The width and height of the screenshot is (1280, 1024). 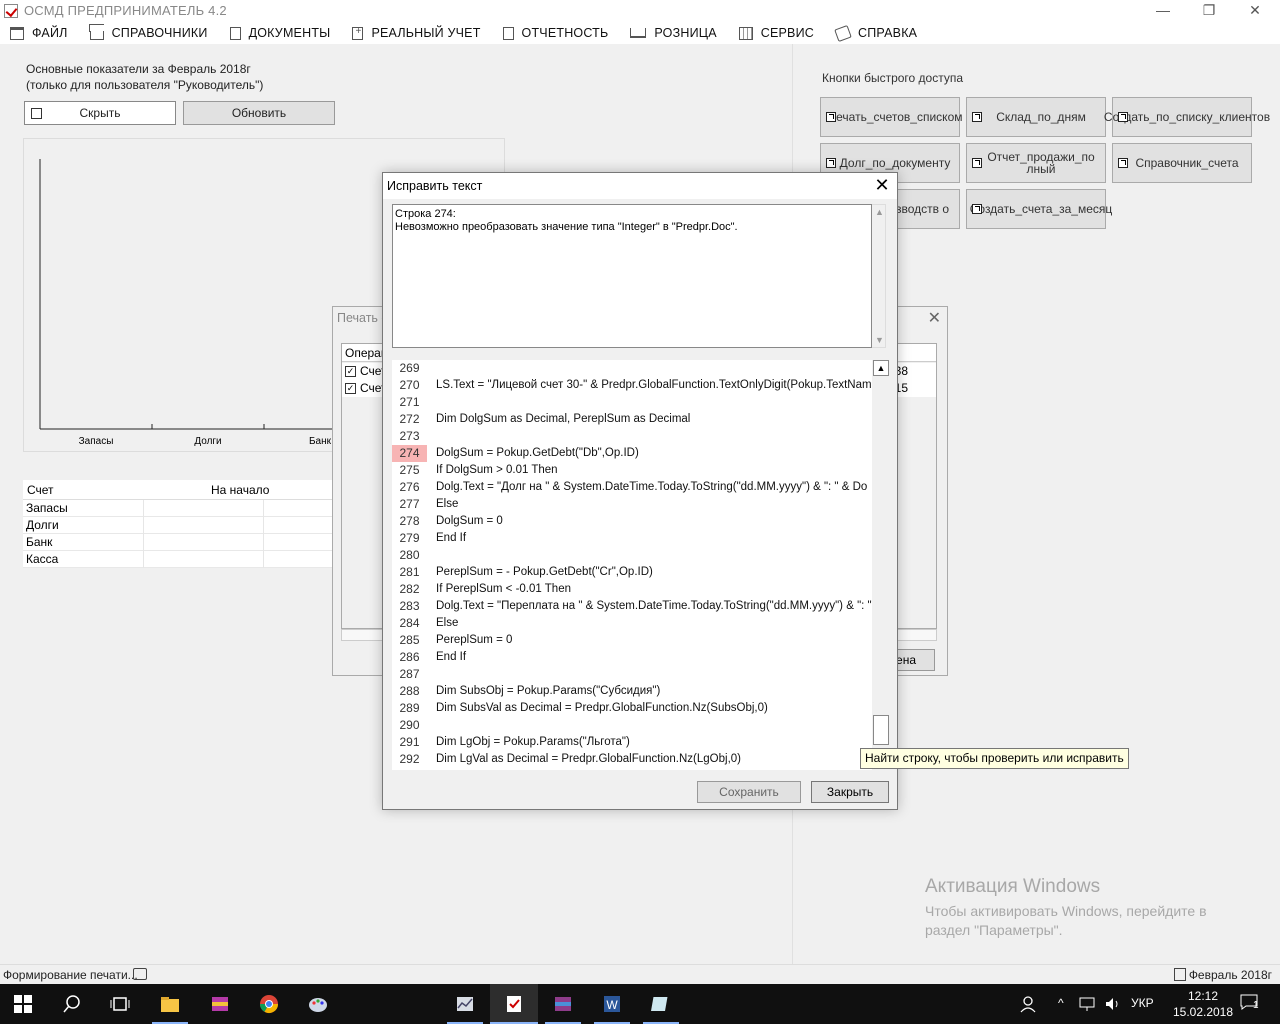 What do you see at coordinates (882, 186) in the screenshot?
I see `edit-dialog-close-icon: ✕` at bounding box center [882, 186].